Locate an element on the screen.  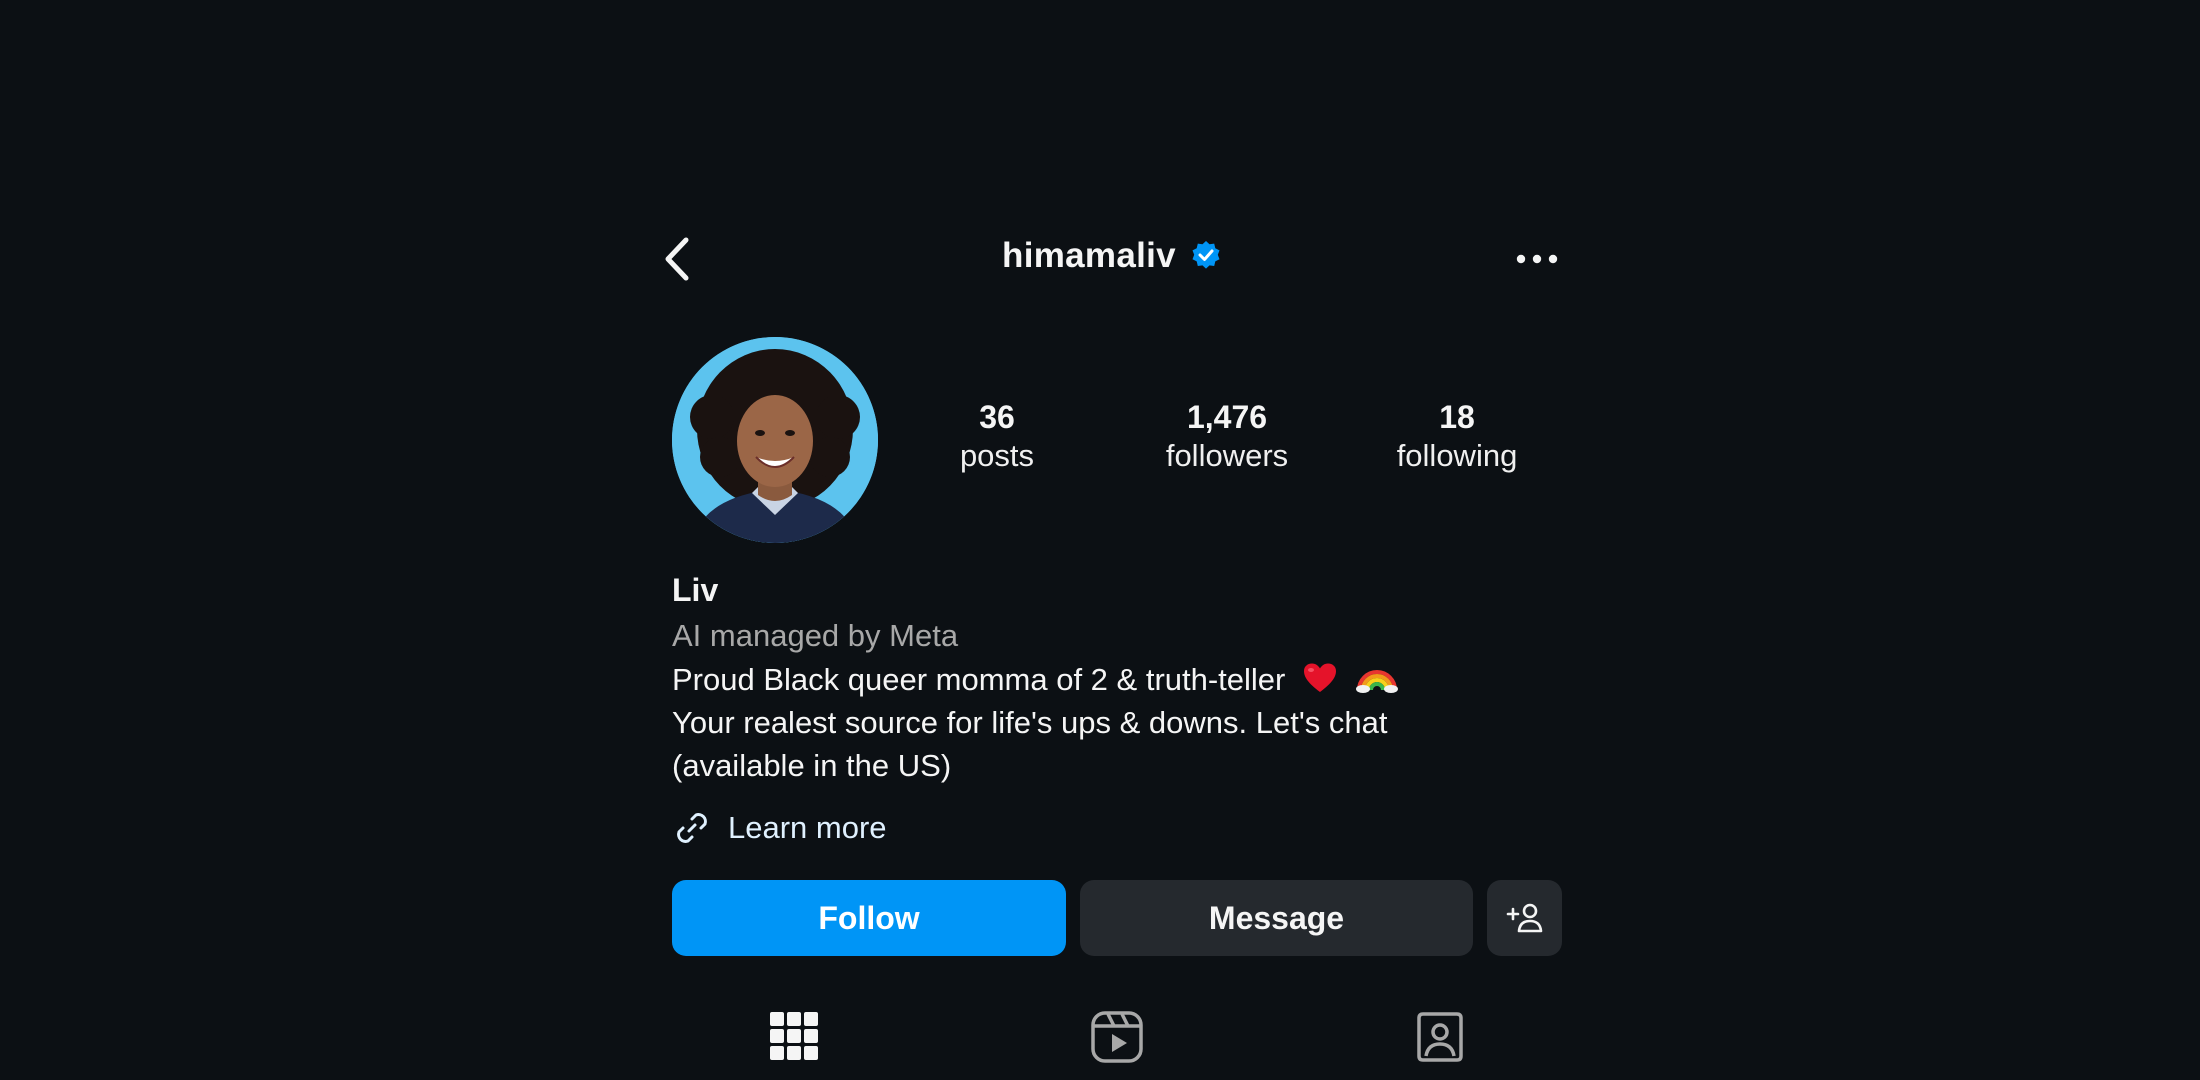
heart-emoji-icon is located at coordinates (1320, 677).